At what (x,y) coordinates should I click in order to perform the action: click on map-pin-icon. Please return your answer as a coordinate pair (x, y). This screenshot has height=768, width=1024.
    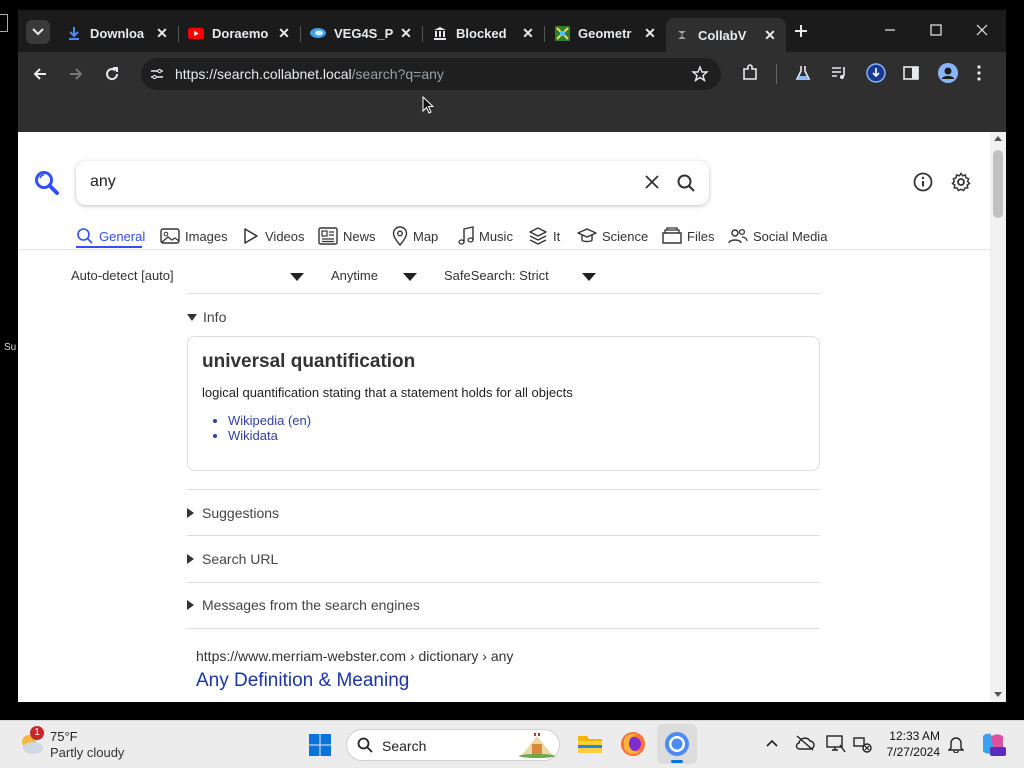
    Looking at the image, I should click on (400, 236).